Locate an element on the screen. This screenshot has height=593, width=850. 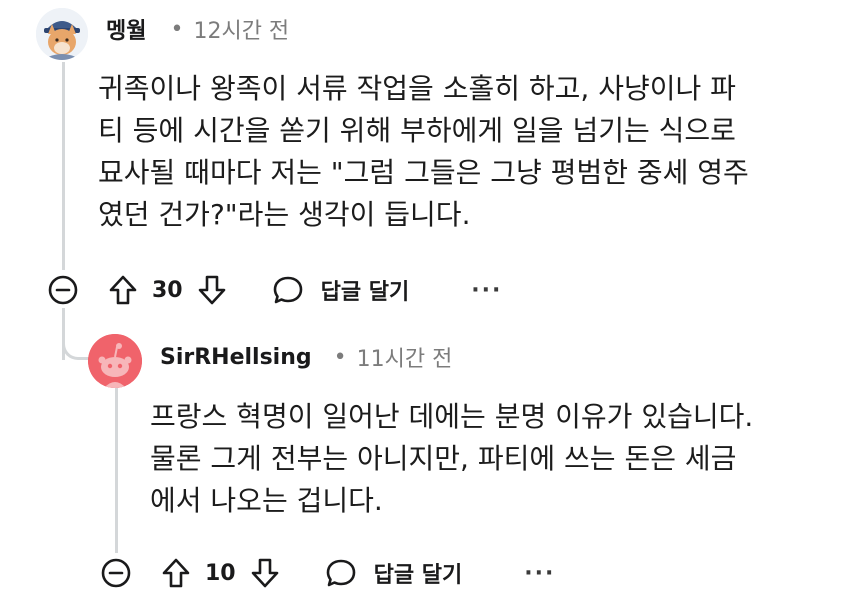
comment-actions: 30 답글 달기 ··· is located at coordinates (274, 290).